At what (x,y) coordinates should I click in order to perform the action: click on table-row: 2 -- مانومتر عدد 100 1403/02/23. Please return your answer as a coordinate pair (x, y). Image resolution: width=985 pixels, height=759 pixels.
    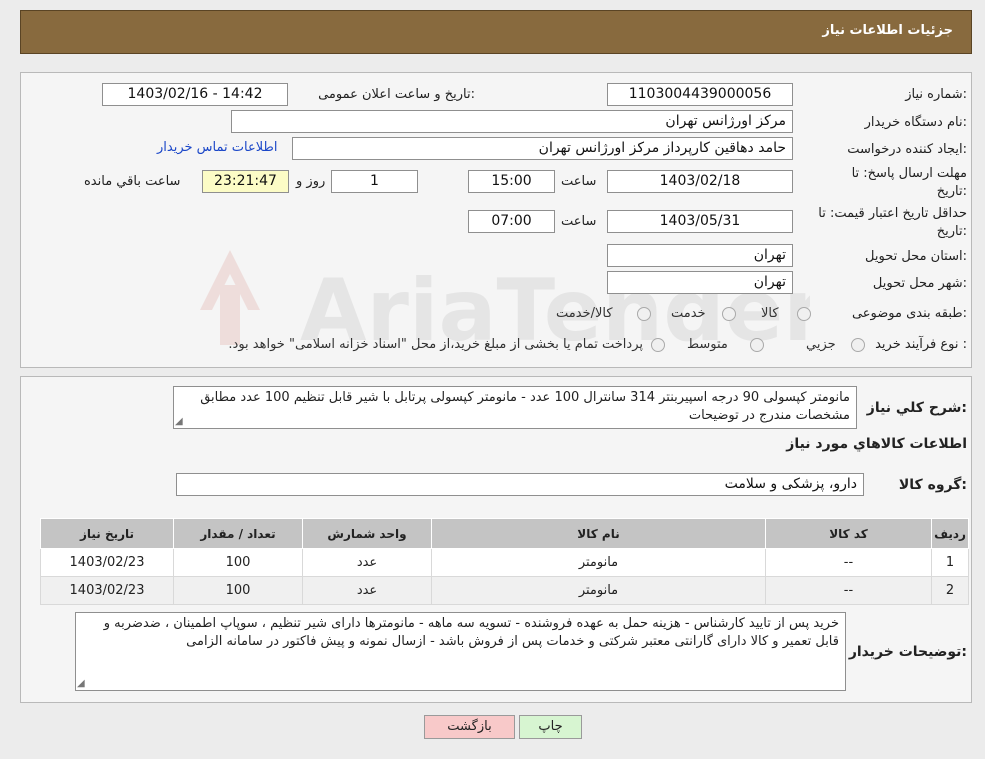
    Looking at the image, I should click on (504, 590).